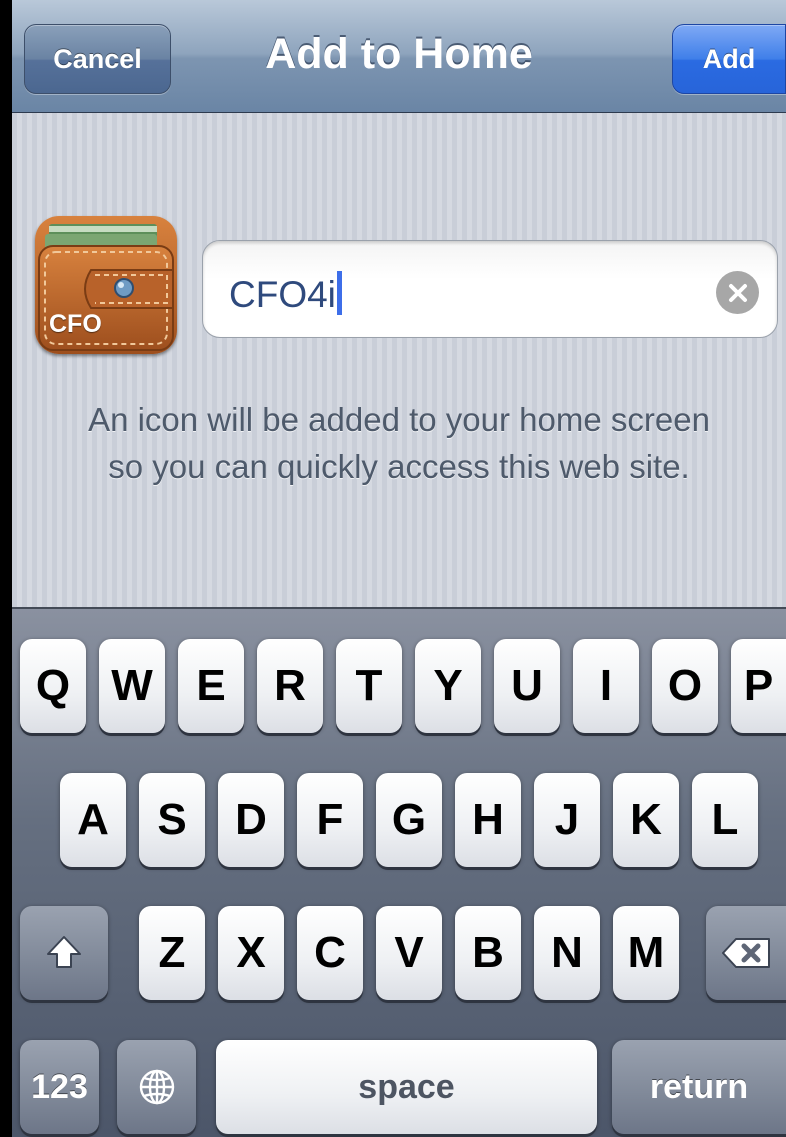  I want to click on wallet-icon: CFO, so click(106, 285).